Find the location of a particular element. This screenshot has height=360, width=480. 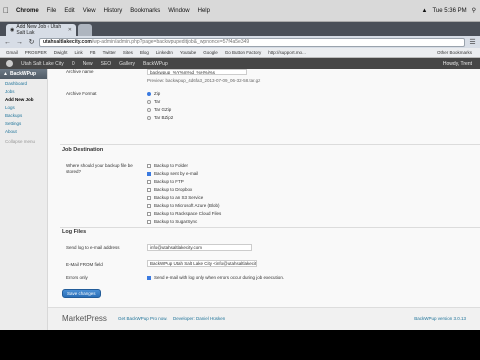

dest-email-checkbox: Backup sent by e-mail is located at coordinates (172, 173).